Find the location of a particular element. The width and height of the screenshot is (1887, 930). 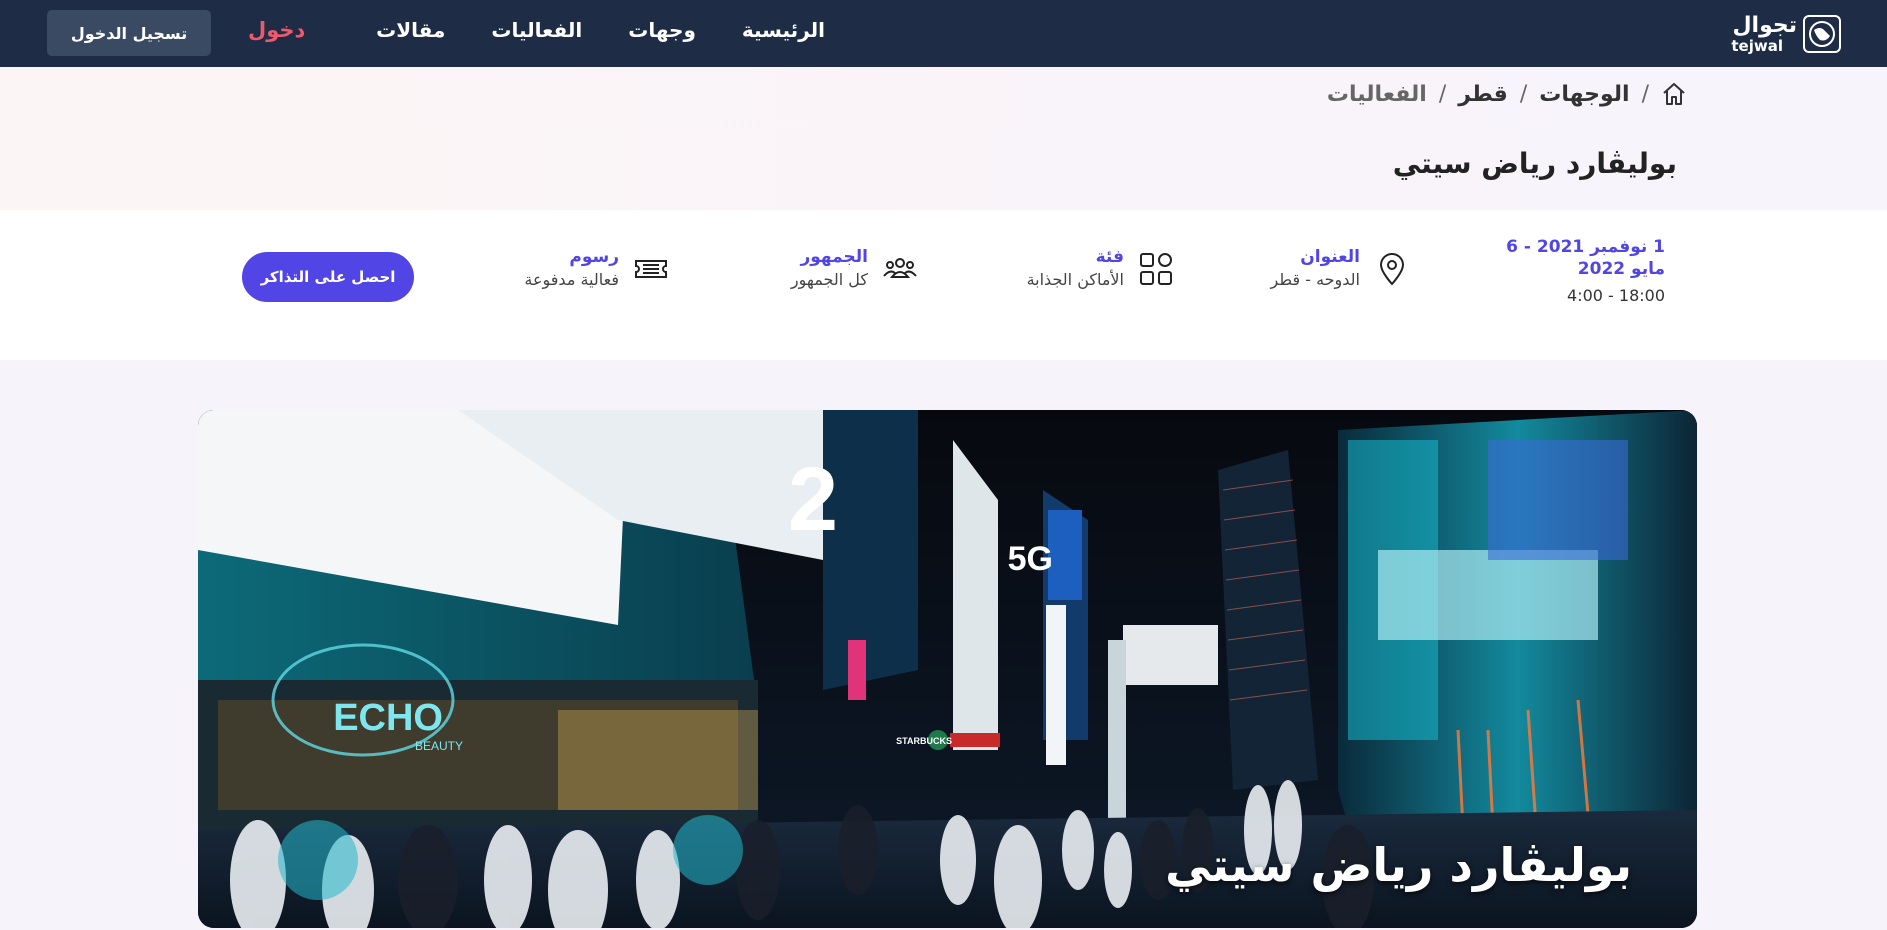

info-fees: رسوم فعالية مدفوعة is located at coordinates (596, 269).